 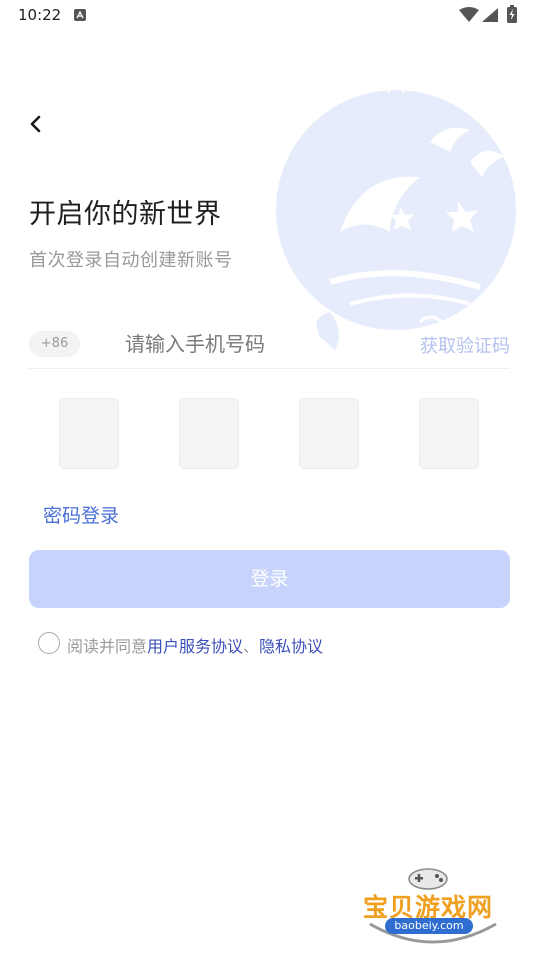 I want to click on gamepad-icon, so click(x=428, y=879).